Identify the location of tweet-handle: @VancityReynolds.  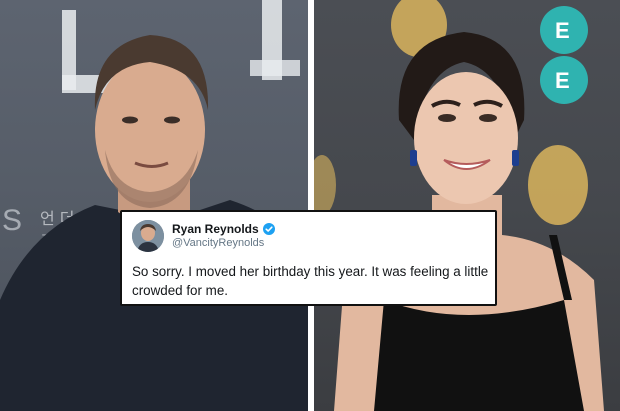
(218, 243).